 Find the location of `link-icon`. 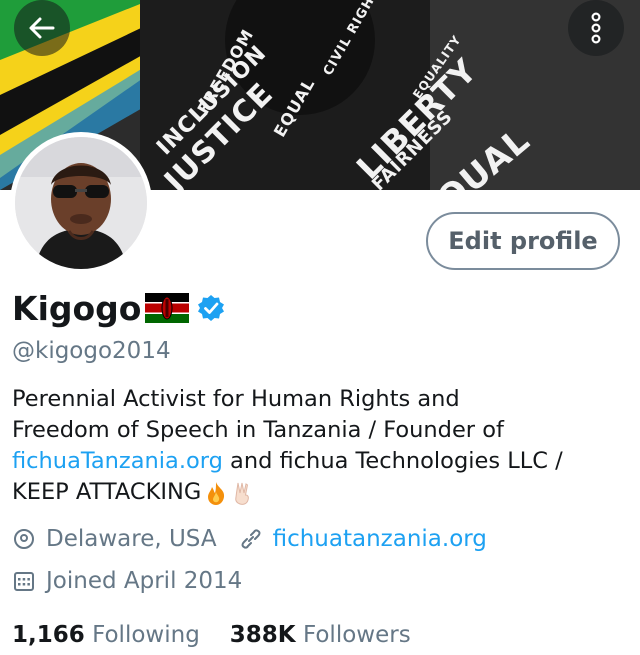

link-icon is located at coordinates (251, 539).